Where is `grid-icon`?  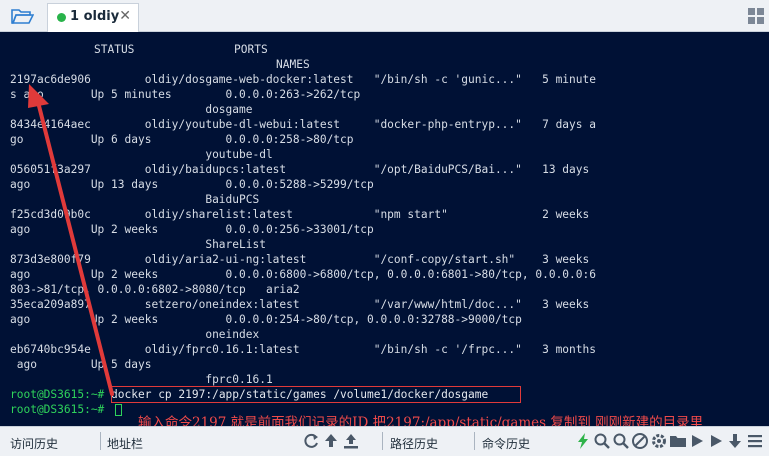
grid-icon is located at coordinates (756, 16).